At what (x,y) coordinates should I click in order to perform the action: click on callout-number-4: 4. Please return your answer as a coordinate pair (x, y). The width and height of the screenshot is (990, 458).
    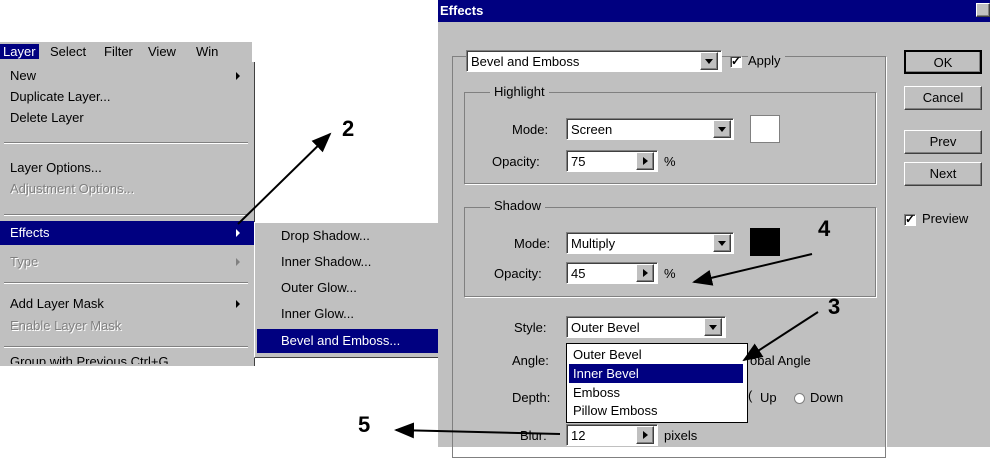
    Looking at the image, I should click on (824, 228).